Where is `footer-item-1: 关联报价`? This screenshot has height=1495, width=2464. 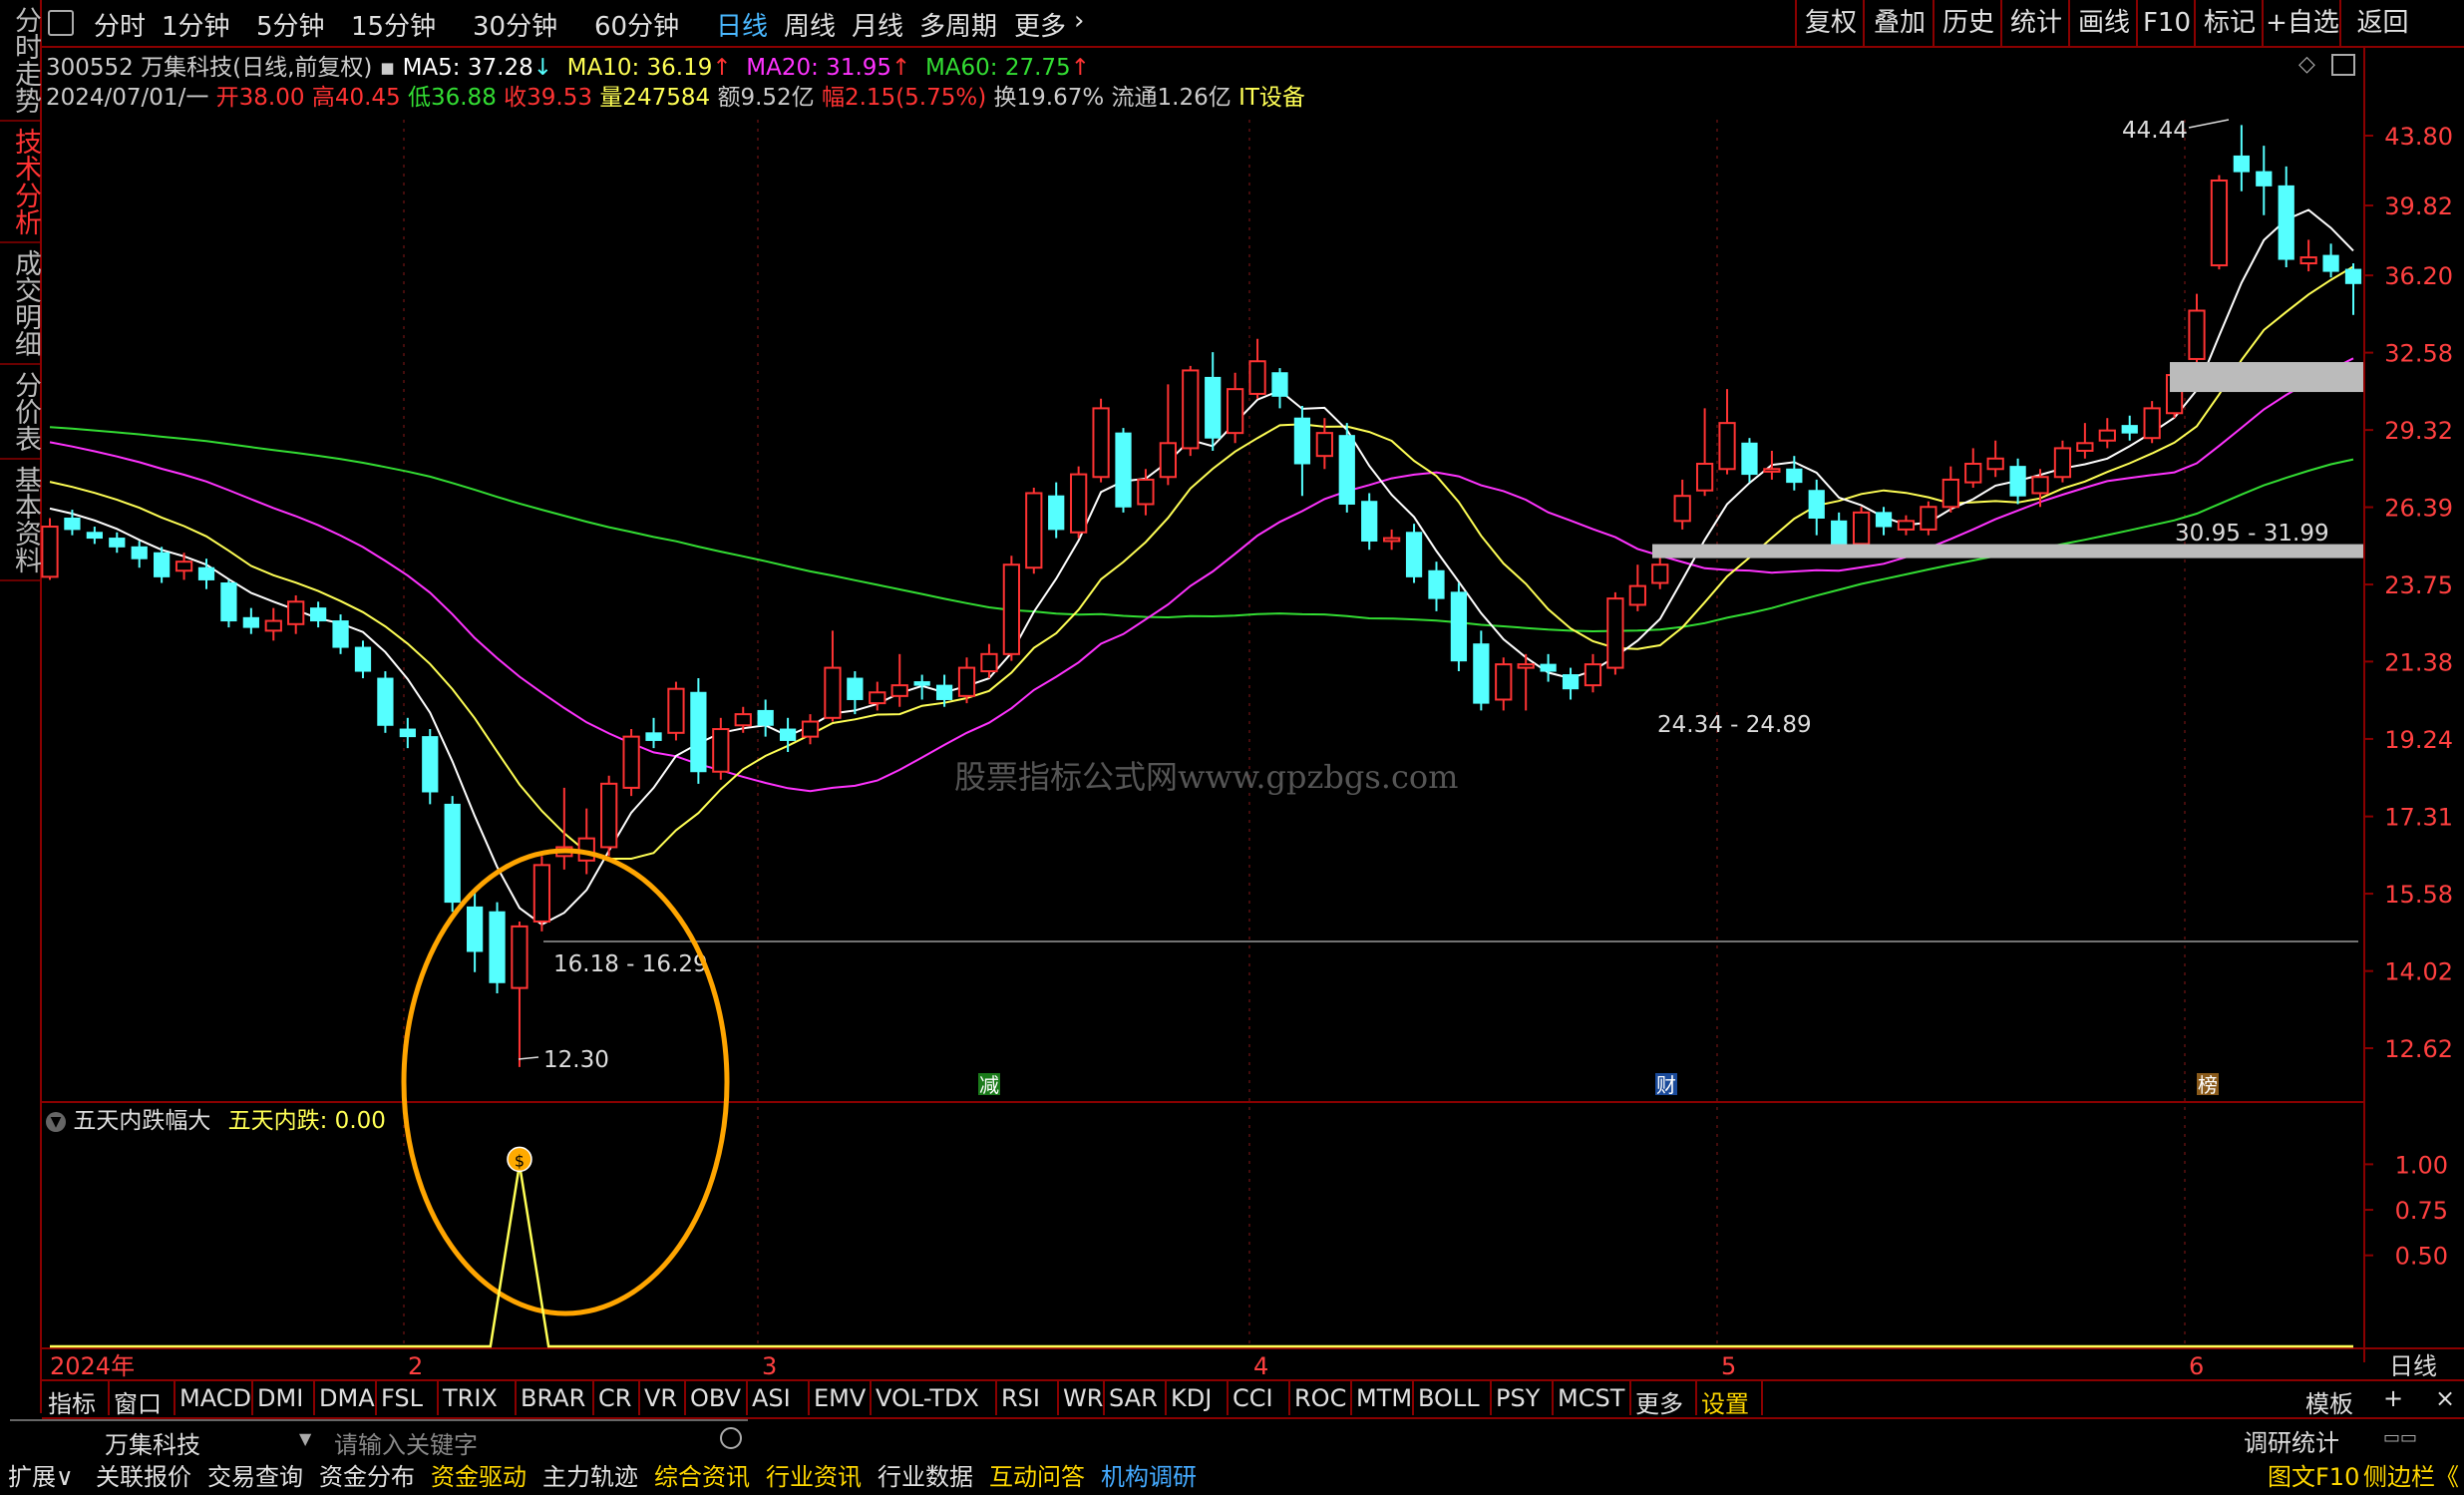 footer-item-1: 关联报价 is located at coordinates (143, 1477).